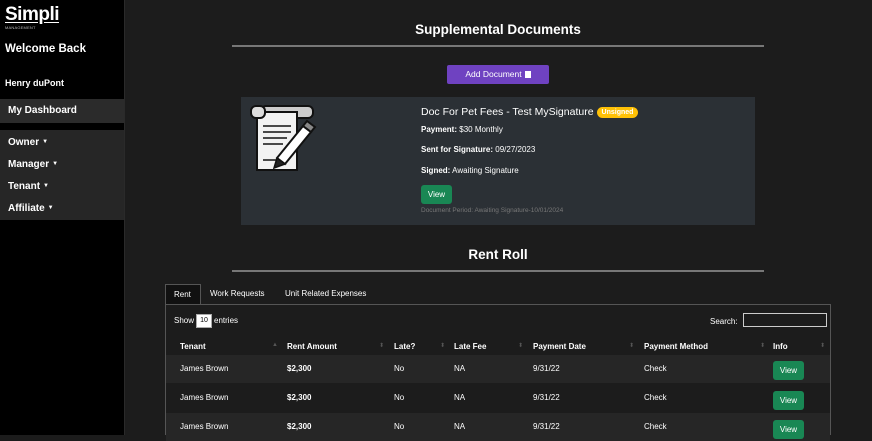  Describe the element at coordinates (481, 129) in the screenshot. I see `payment-value: $30 Monthly` at that location.